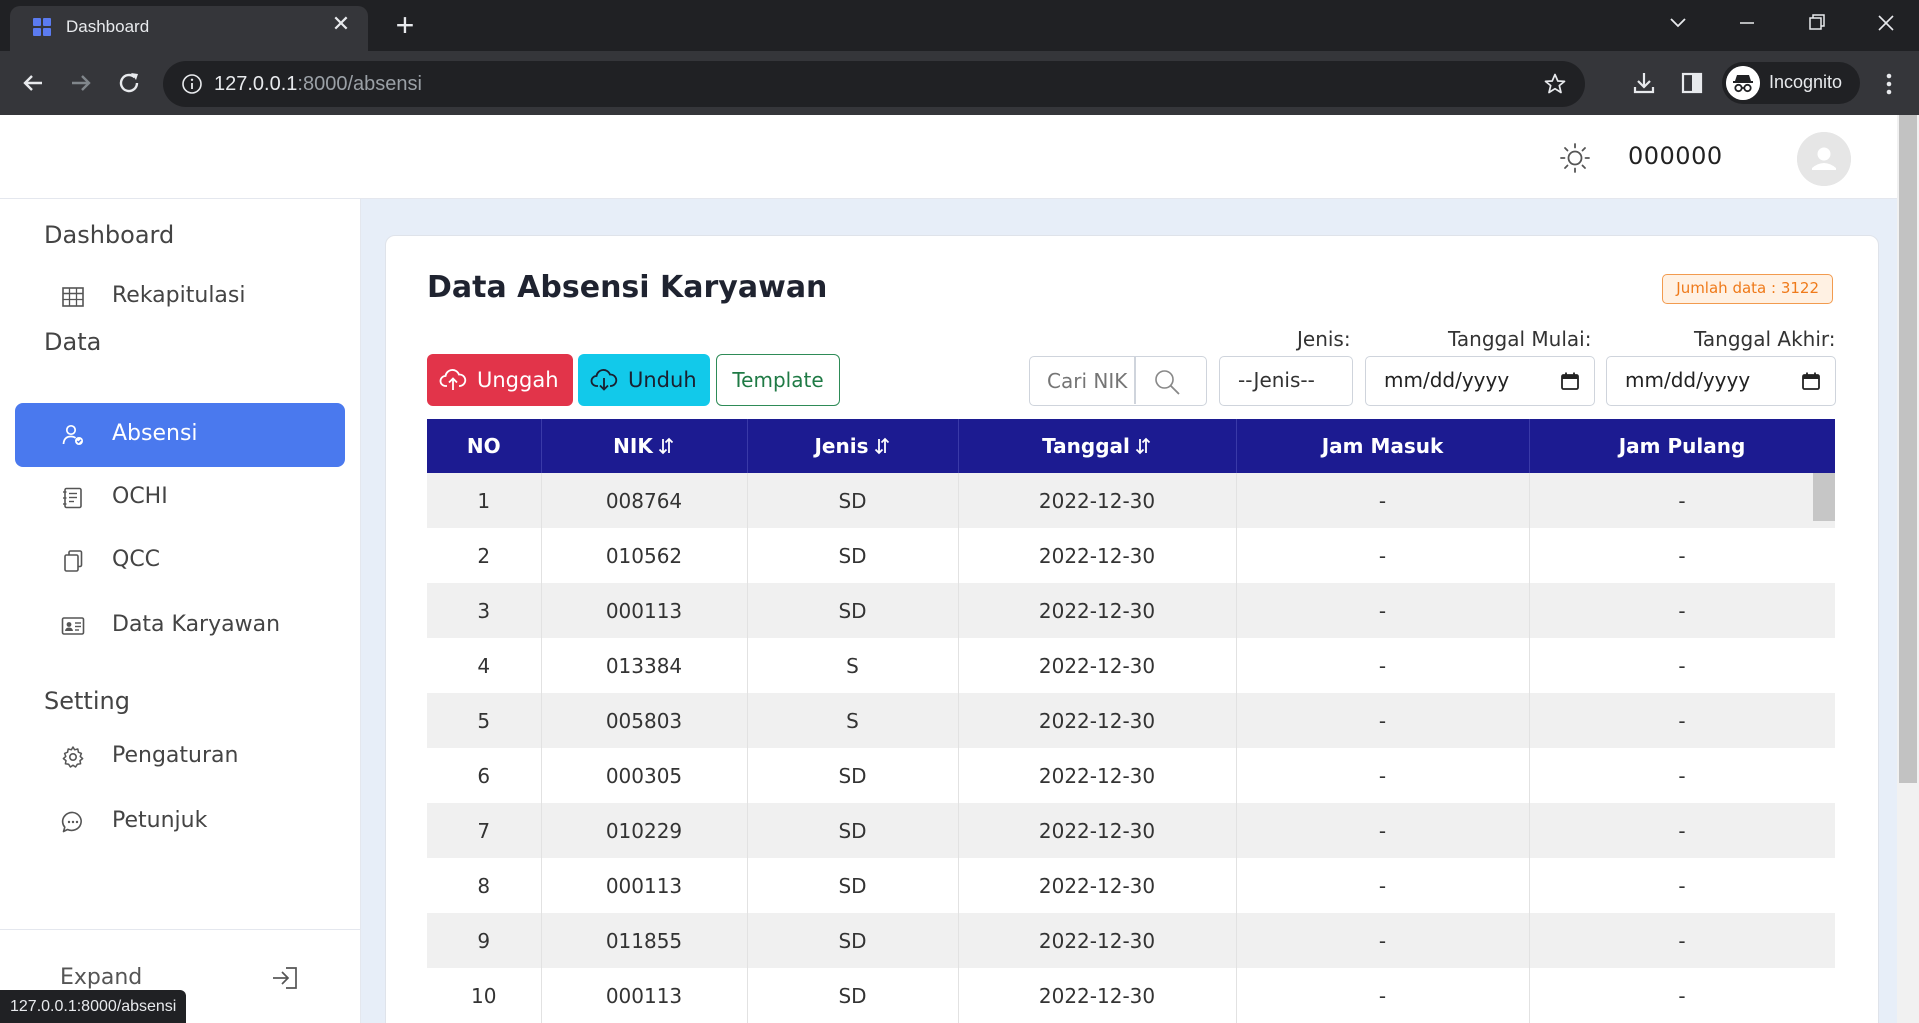  I want to click on url-path: :8000/absensi, so click(359, 84).